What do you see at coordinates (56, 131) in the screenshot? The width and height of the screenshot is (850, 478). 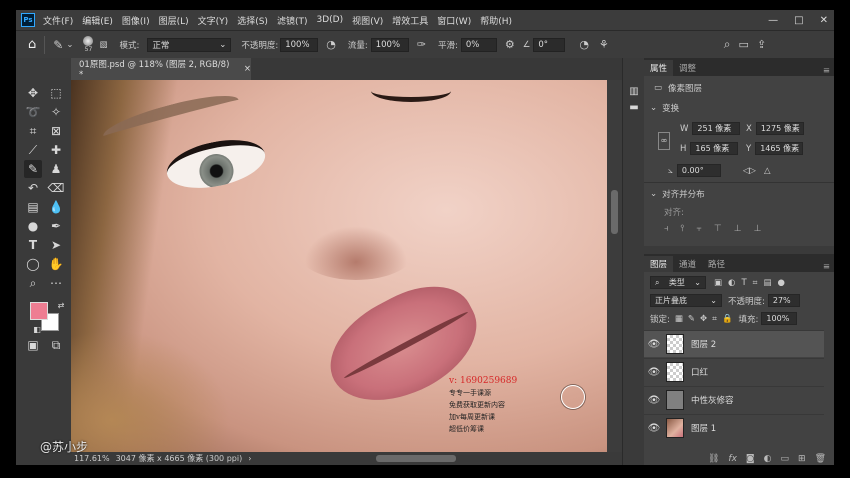 I see `frame-tool-icon: ⊠` at bounding box center [56, 131].